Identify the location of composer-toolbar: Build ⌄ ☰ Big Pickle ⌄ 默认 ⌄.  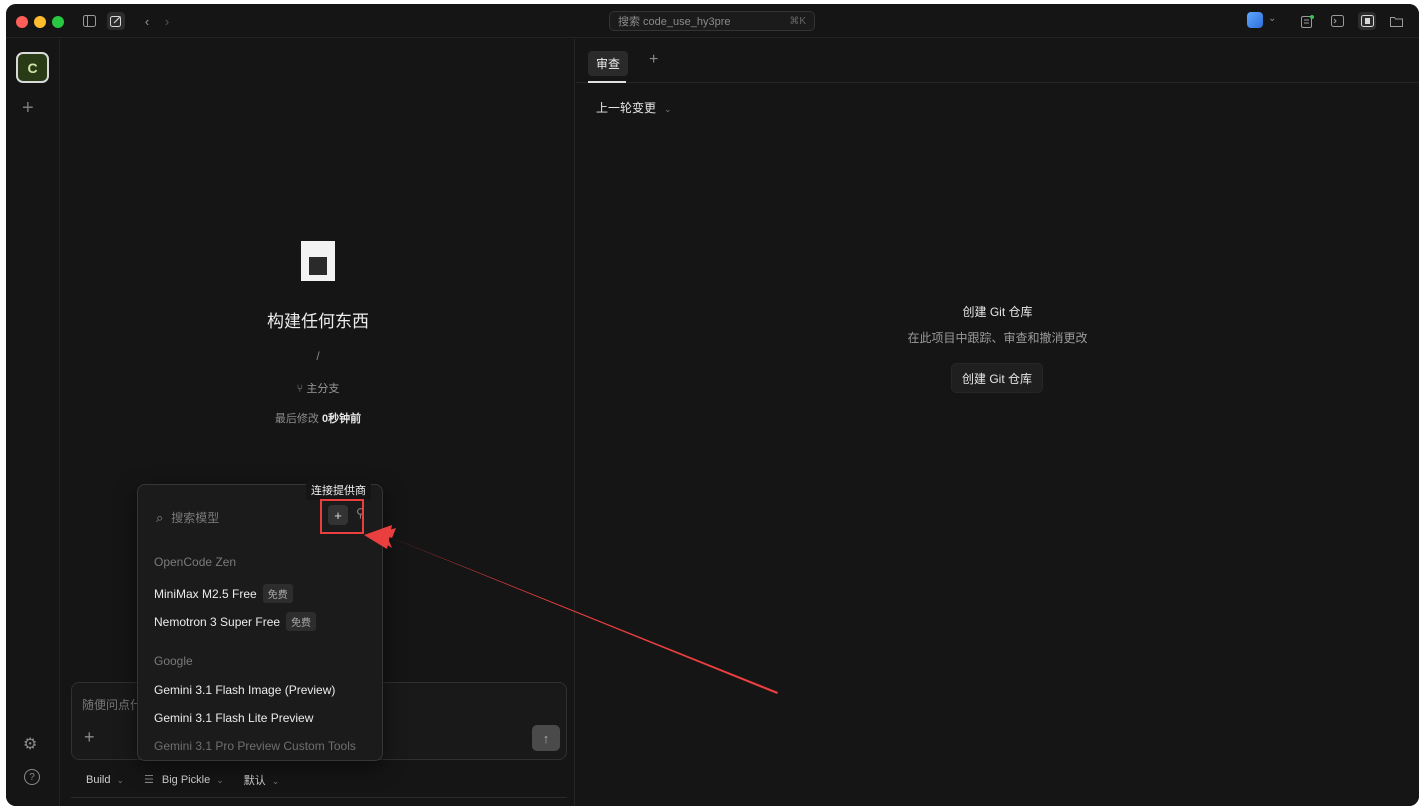
(319, 780).